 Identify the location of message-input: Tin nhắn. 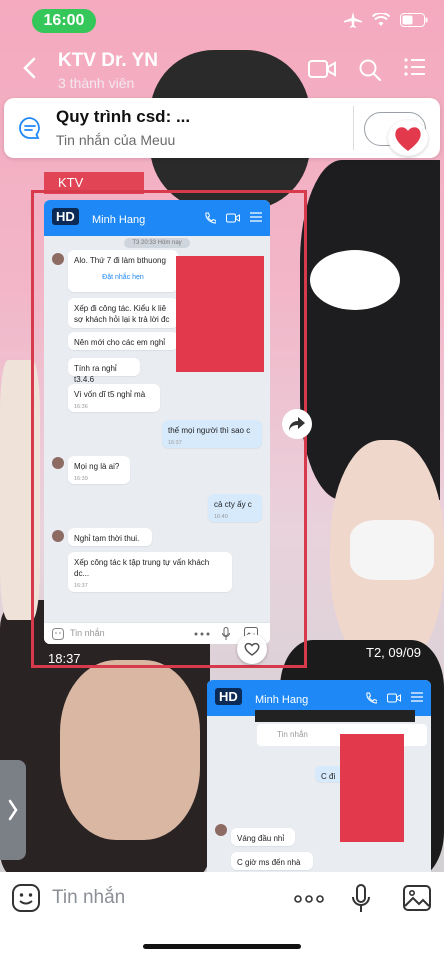
(88, 898).